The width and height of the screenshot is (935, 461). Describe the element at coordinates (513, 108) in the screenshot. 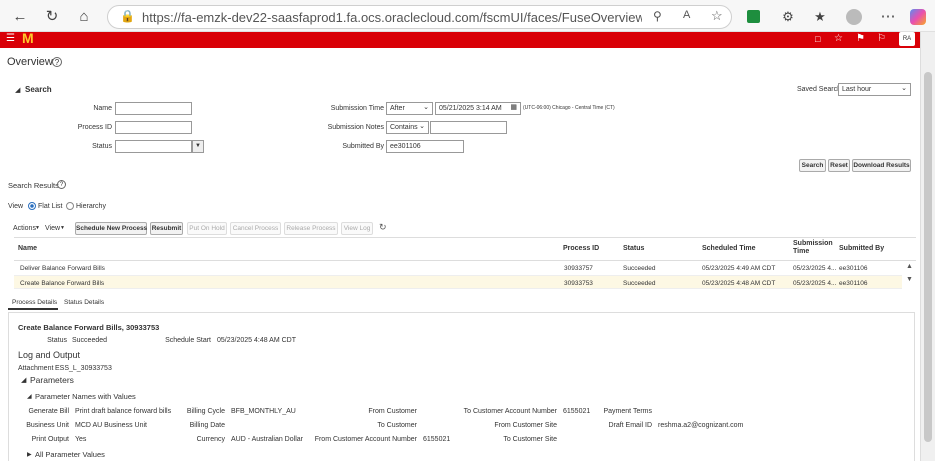

I see `calendar-icon: ▦` at that location.